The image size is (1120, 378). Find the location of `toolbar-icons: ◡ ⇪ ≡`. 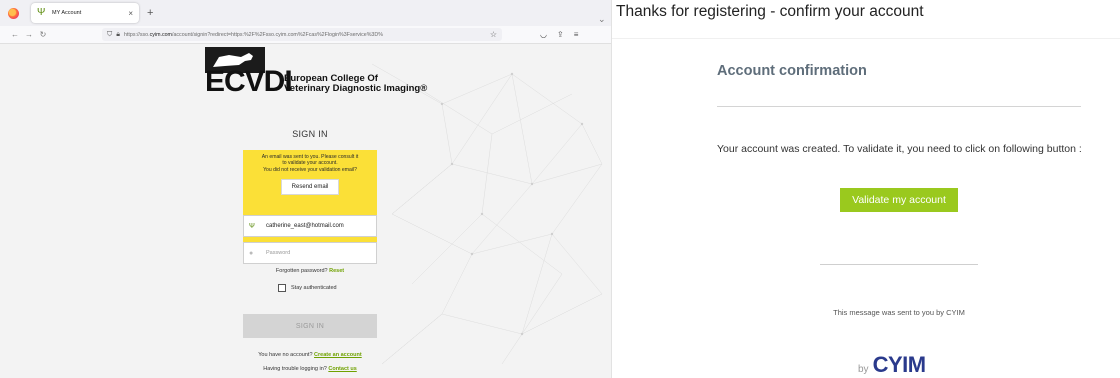

toolbar-icons: ◡ ⇪ ≡ is located at coordinates (559, 34).